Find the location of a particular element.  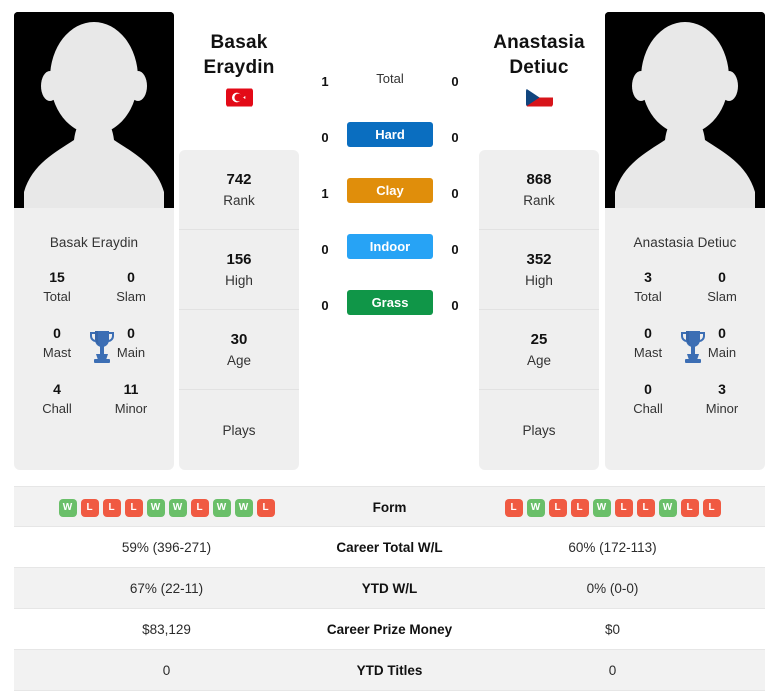

rank-cell-age-left: 30 Age is located at coordinates (239, 350).